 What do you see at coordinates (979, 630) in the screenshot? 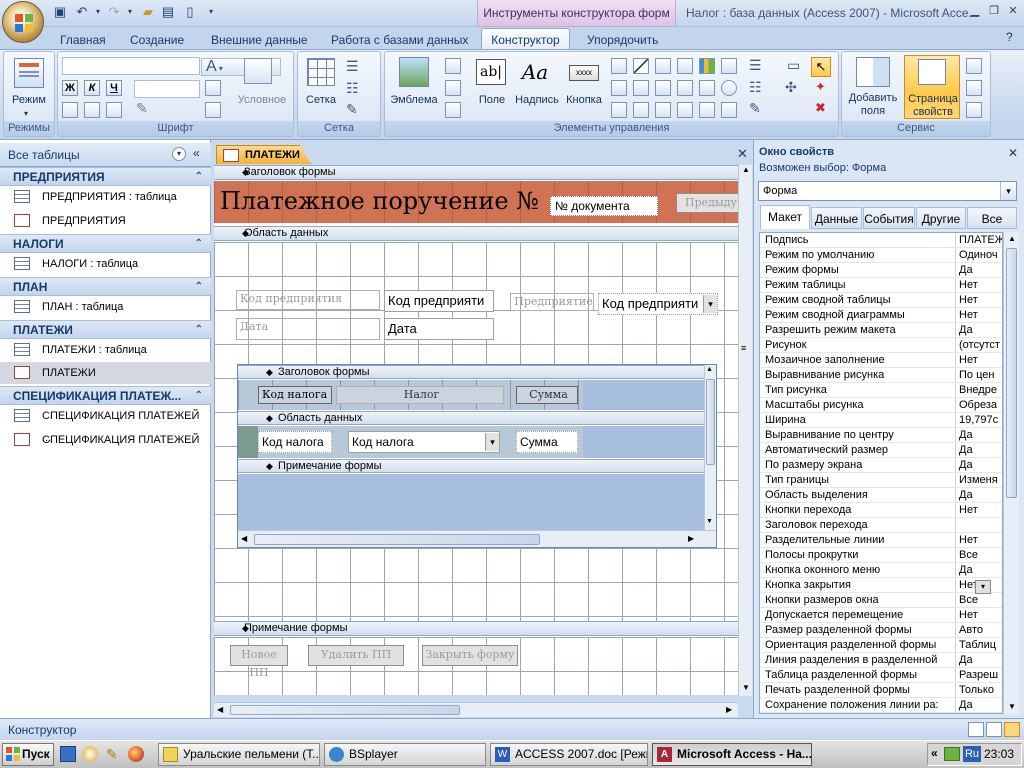
I see `property-value: Авто` at bounding box center [979, 630].